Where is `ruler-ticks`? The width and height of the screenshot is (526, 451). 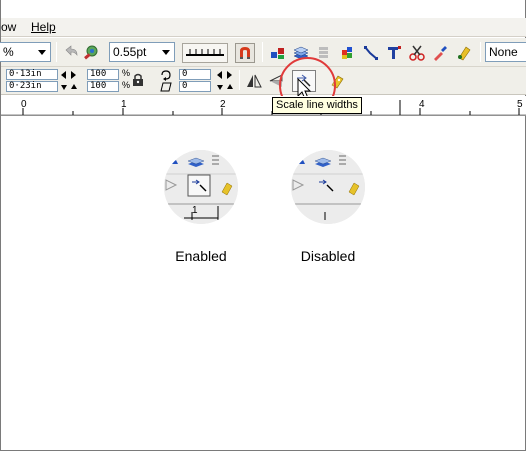 ruler-ticks is located at coordinates (263, 108).